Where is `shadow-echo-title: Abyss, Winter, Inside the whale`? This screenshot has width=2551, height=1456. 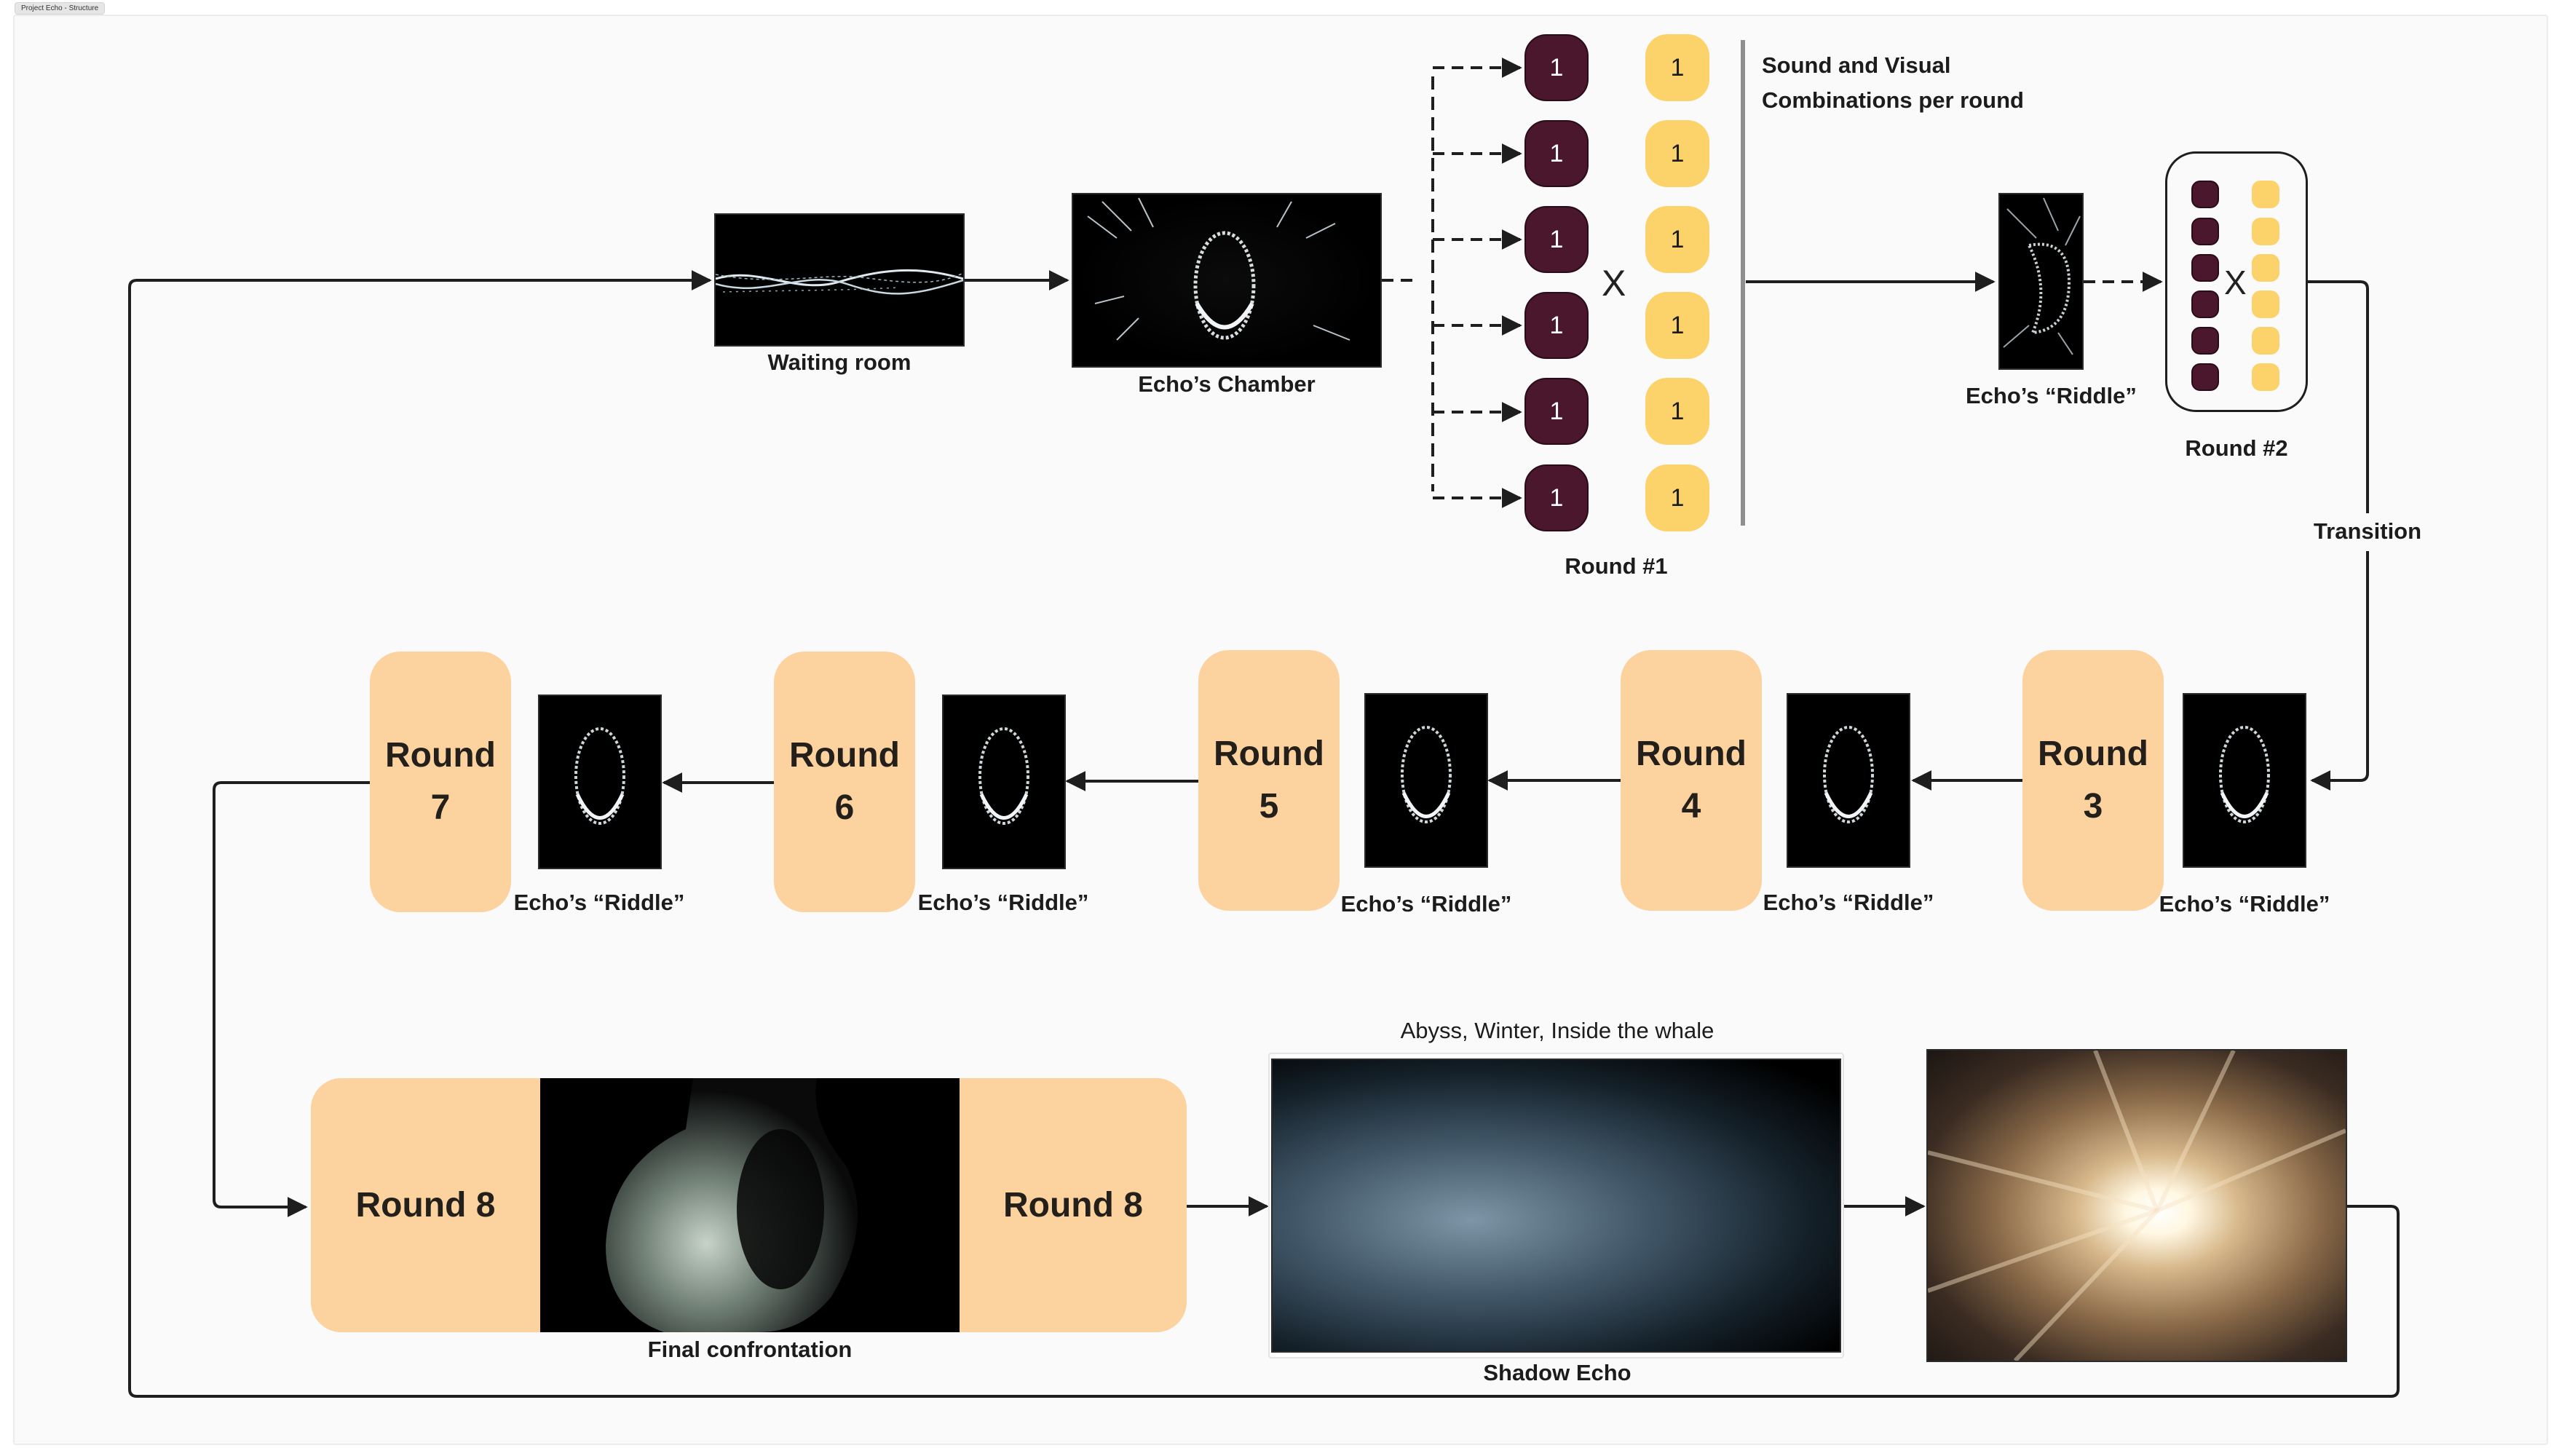 shadow-echo-title: Abyss, Winter, Inside the whale is located at coordinates (1557, 1030).